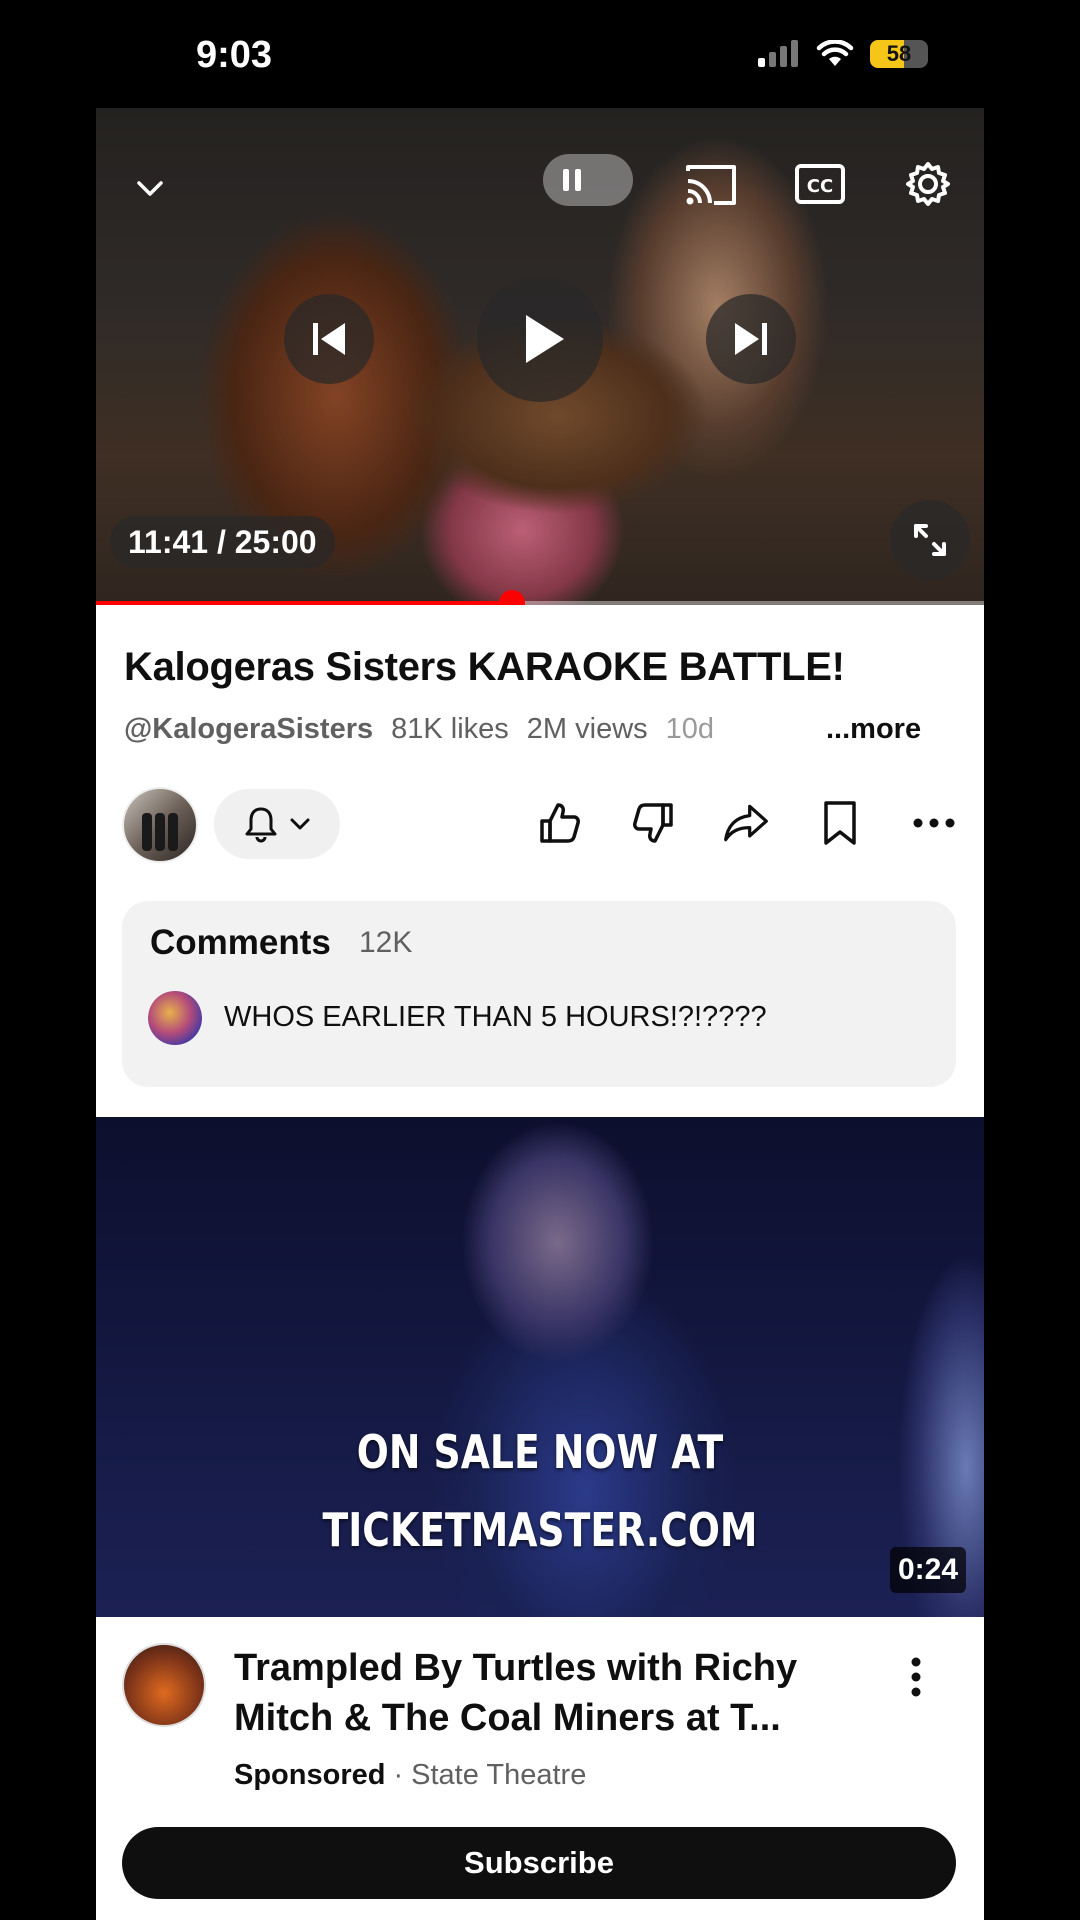 This screenshot has height=1920, width=1080. I want to click on more-actions-button, so click(934, 823).